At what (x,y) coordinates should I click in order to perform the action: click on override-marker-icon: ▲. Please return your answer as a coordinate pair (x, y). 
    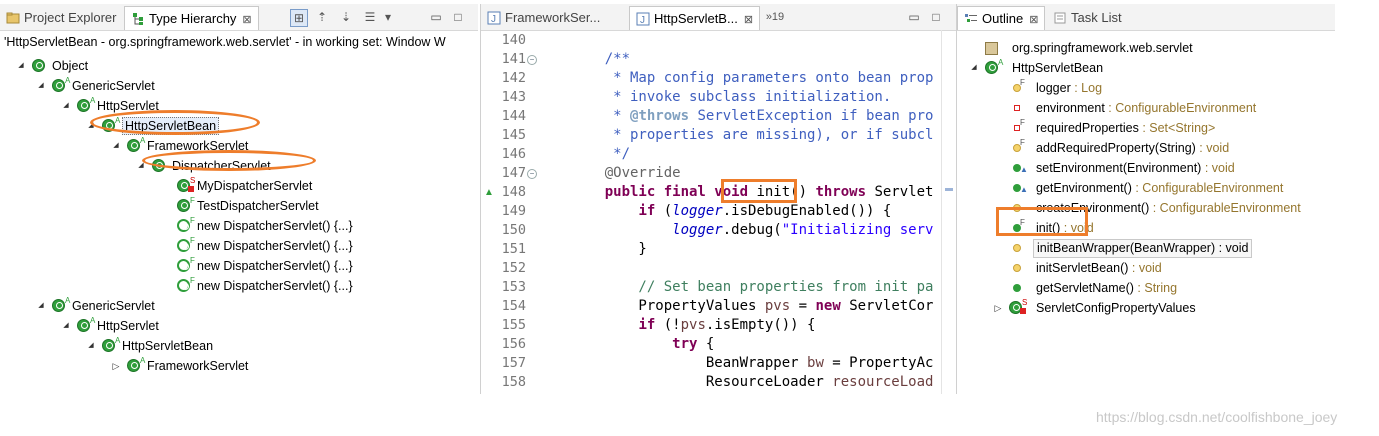
    Looking at the image, I should click on (489, 192).